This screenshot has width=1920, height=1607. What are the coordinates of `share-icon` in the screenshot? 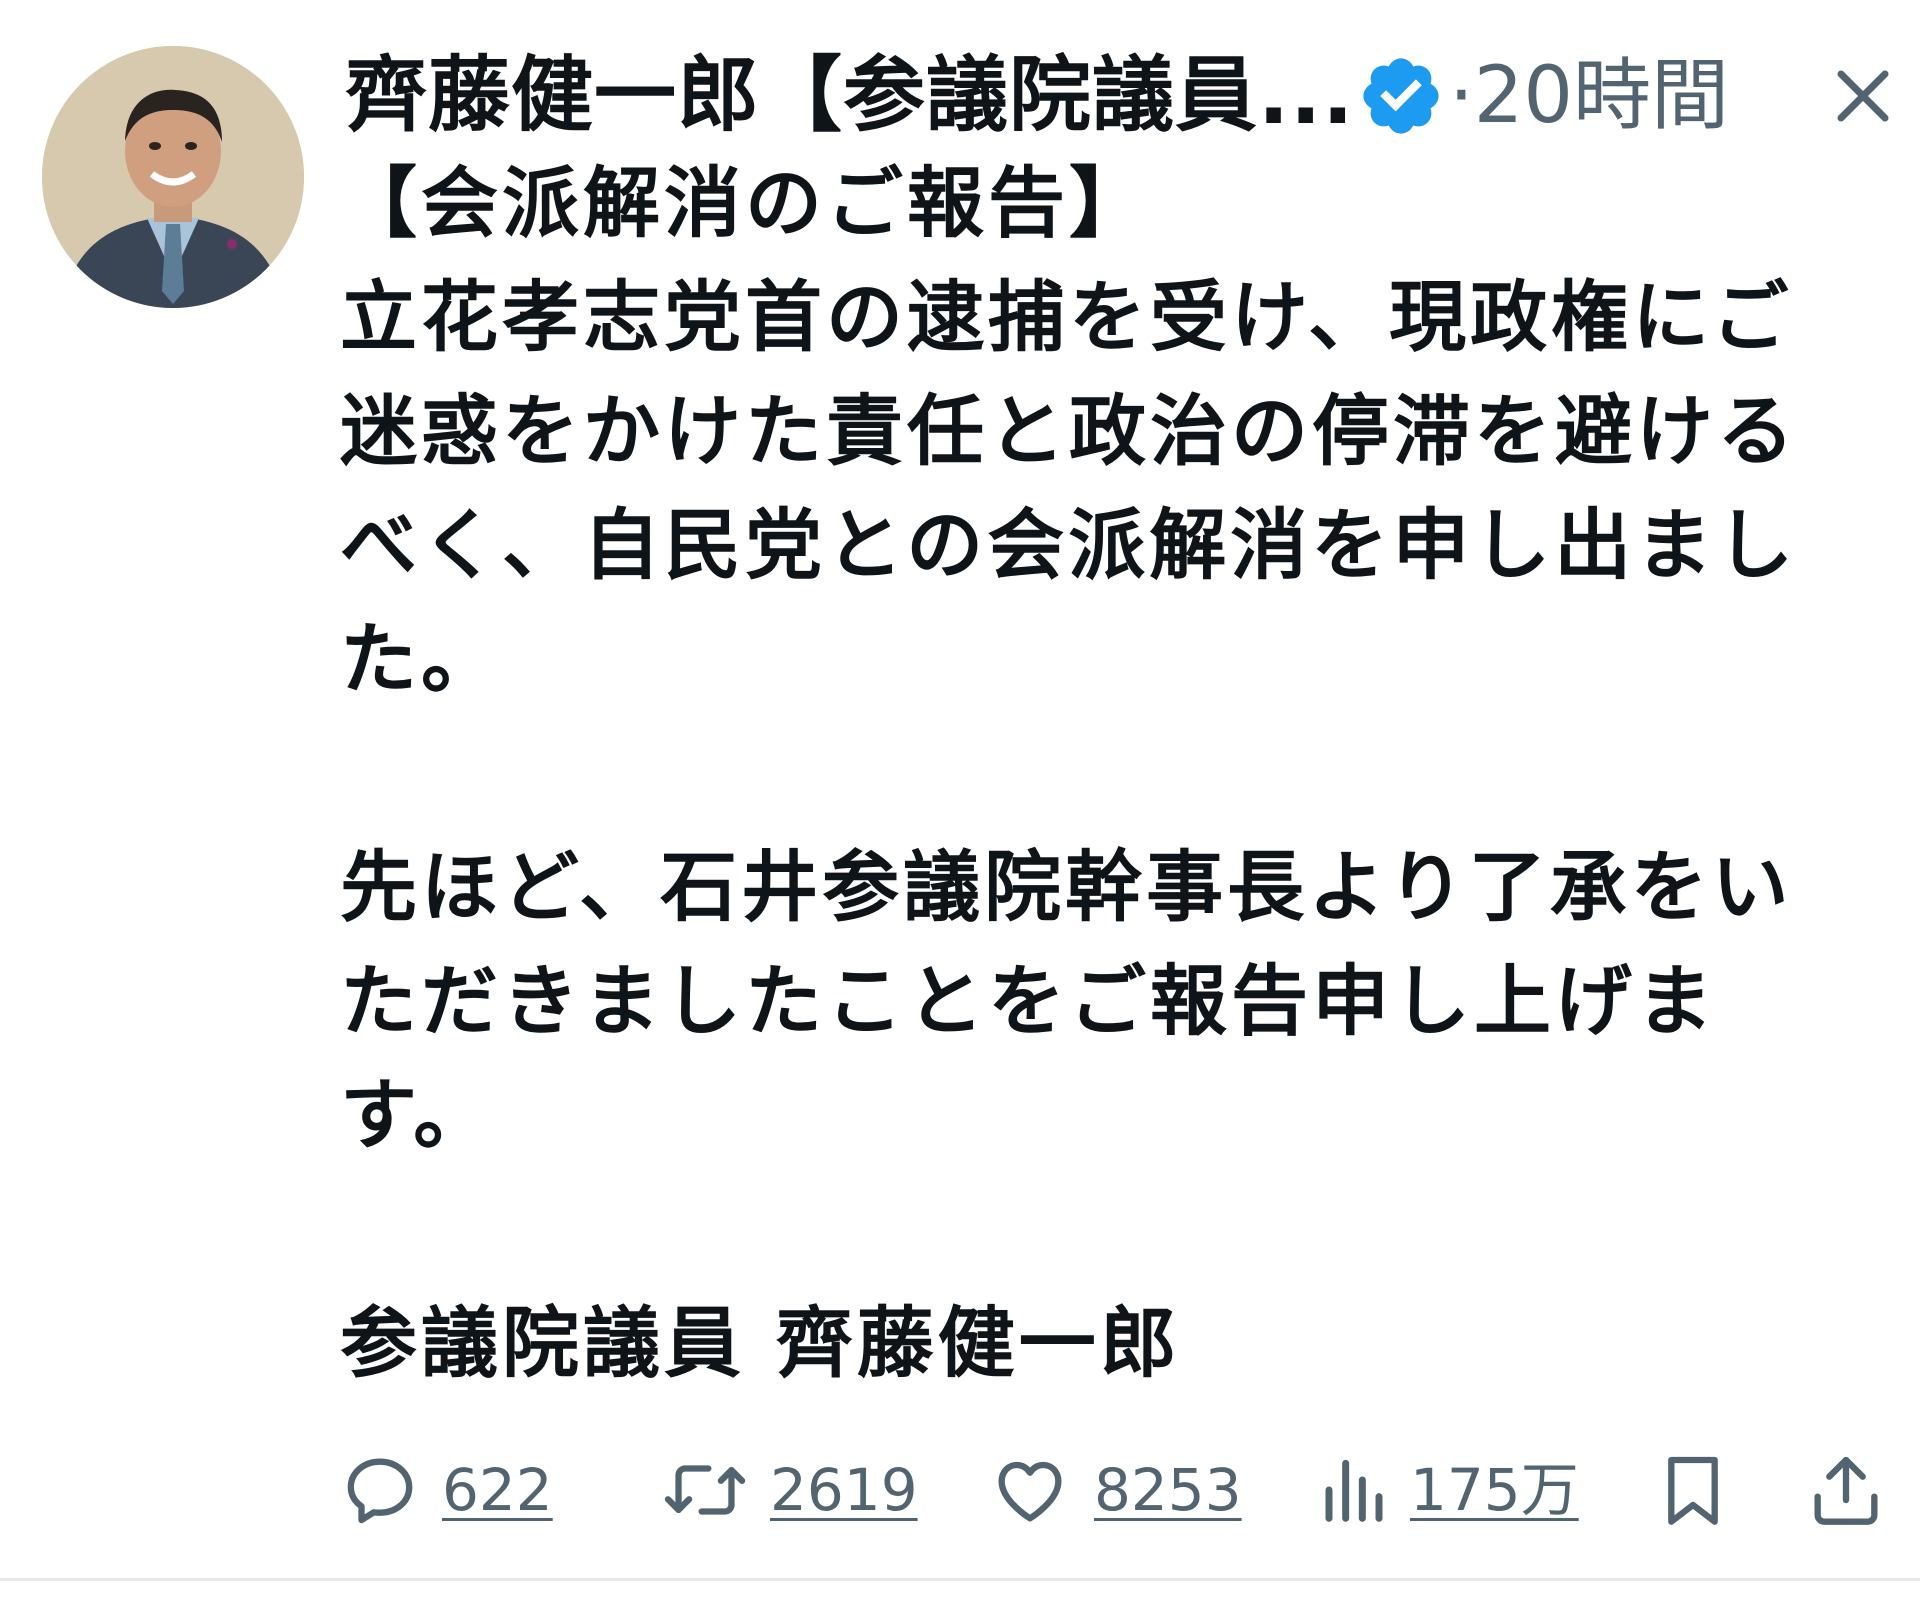 It's located at (1846, 1490).